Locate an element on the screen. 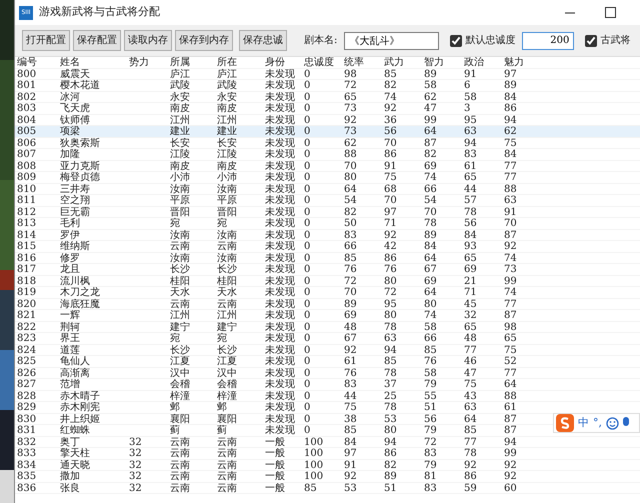 Image resolution: width=640 pixels, height=503 pixels. column-header: 所属 is located at coordinates (191, 62).